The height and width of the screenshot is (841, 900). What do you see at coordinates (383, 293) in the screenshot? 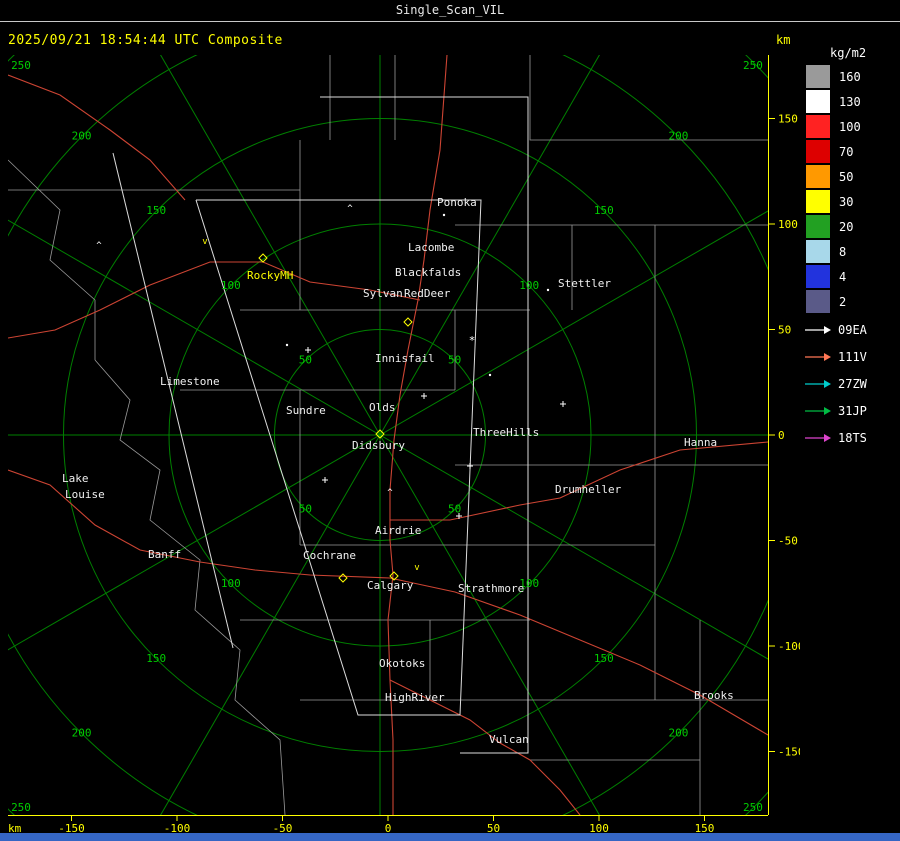
I see `city-label: Sylvan` at bounding box center [383, 293].